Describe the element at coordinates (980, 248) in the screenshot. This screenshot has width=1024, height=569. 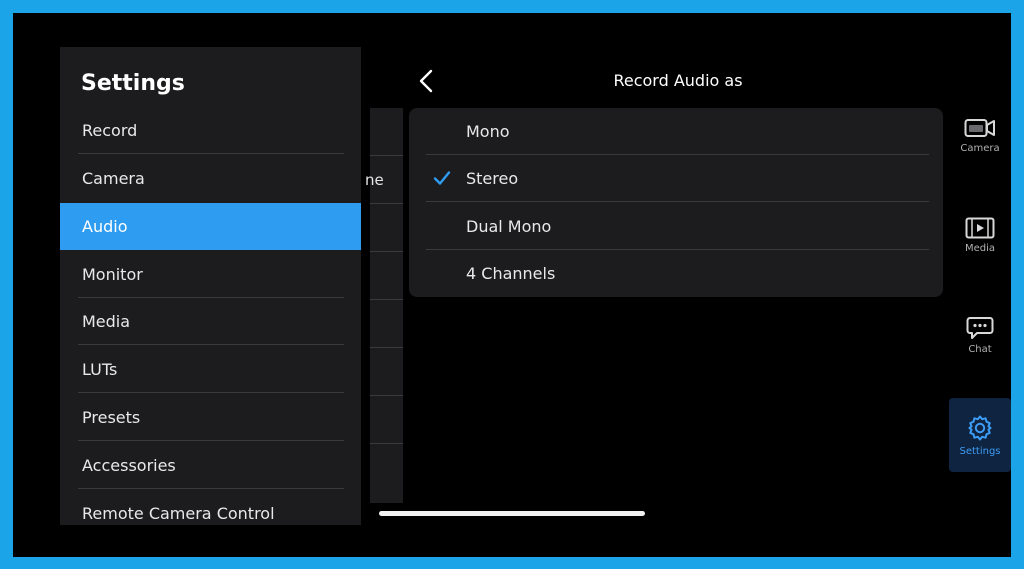
I see `rail-label: Media` at that location.